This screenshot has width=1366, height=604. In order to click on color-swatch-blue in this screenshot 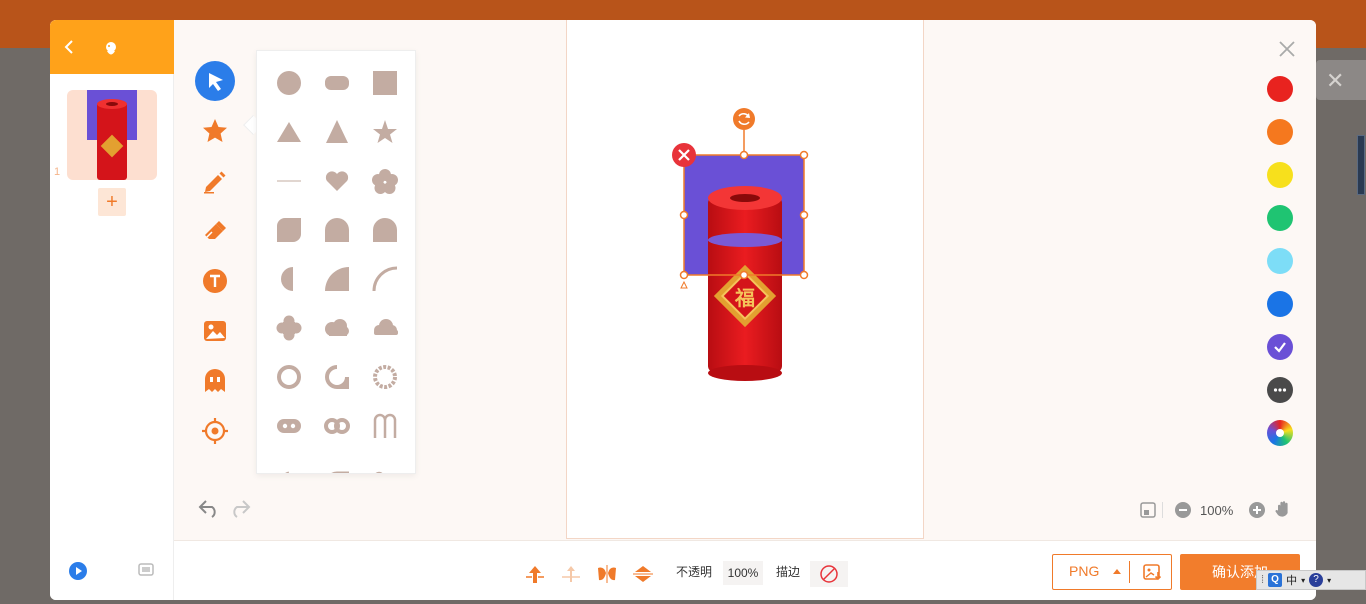, I will do `click(1280, 304)`.